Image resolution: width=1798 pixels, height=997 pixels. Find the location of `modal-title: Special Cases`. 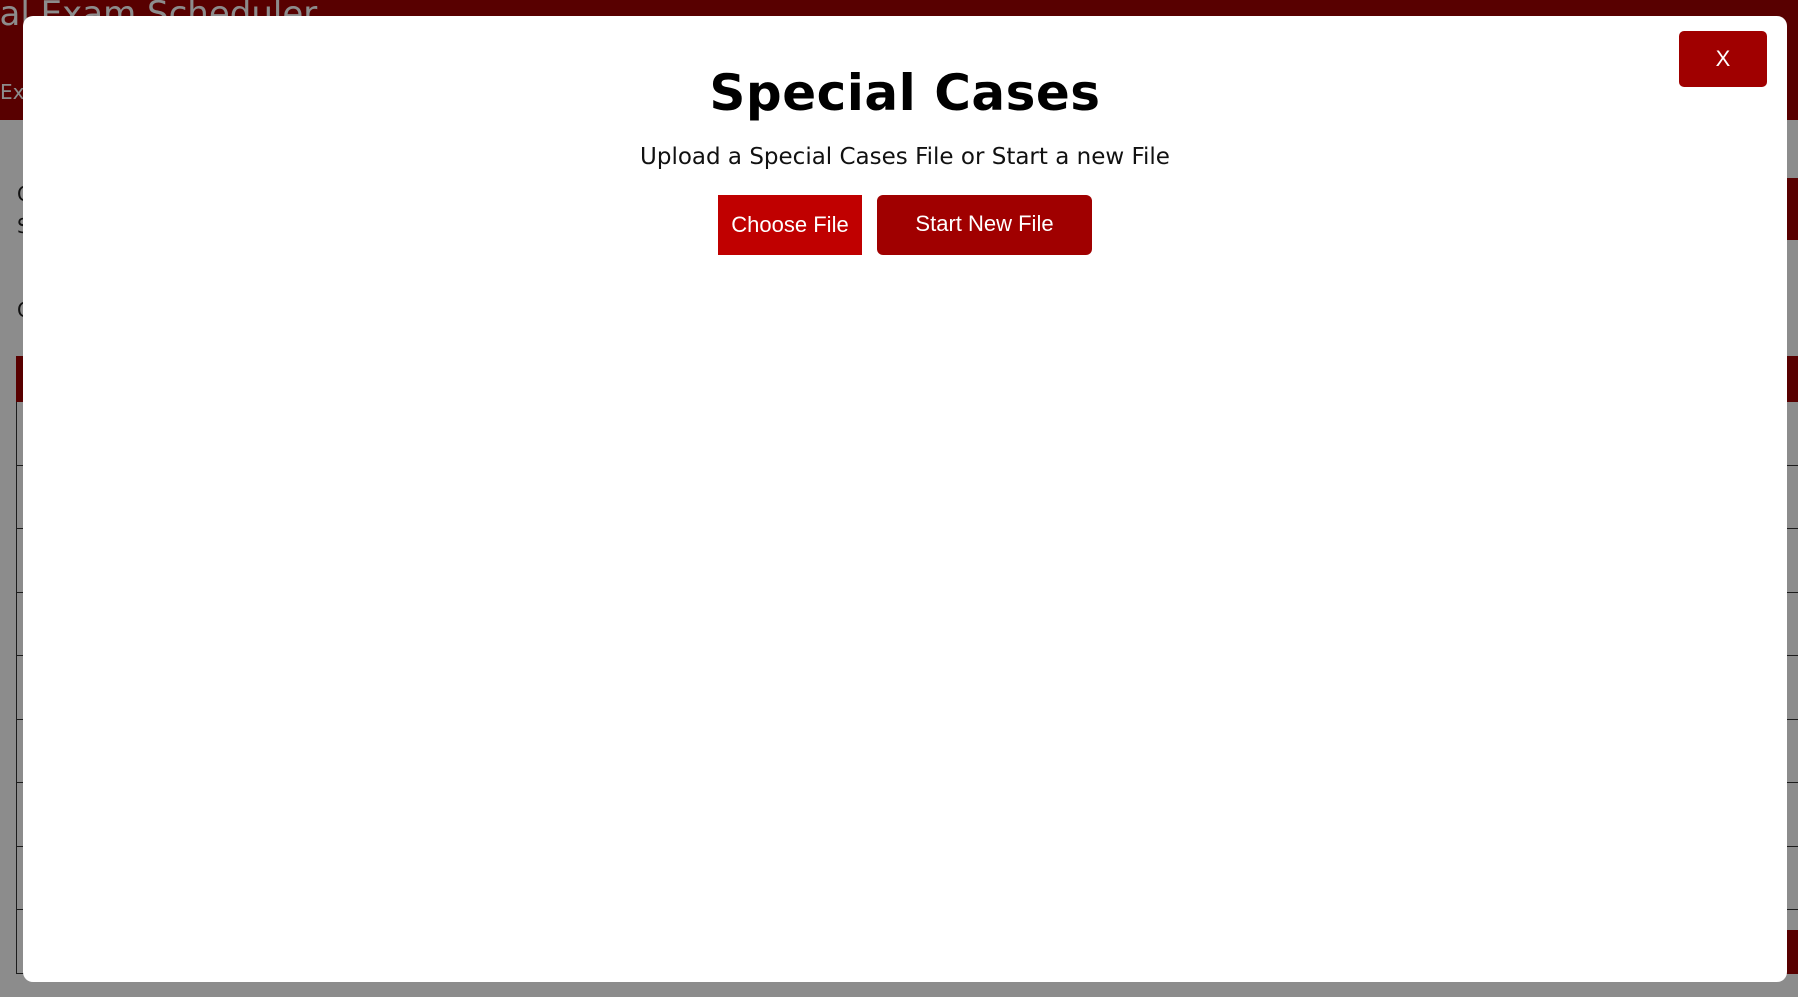

modal-title: Special Cases is located at coordinates (905, 93).